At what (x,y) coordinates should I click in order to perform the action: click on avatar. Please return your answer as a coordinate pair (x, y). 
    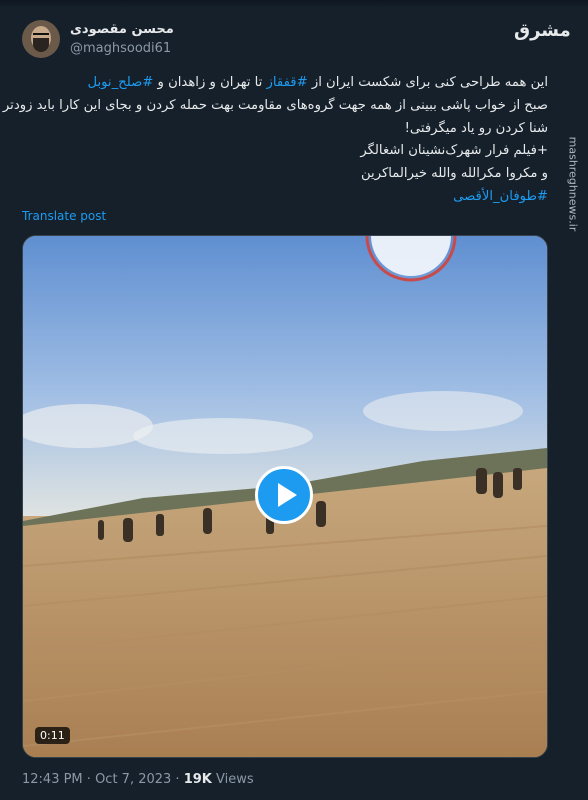
    Looking at the image, I should click on (41, 39).